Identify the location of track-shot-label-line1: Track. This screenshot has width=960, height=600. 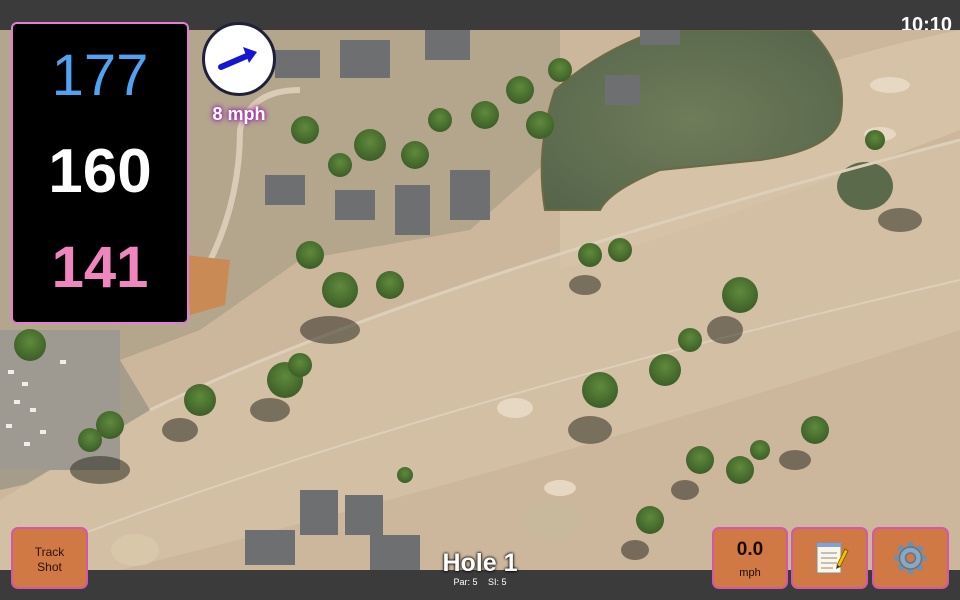
(49, 552).